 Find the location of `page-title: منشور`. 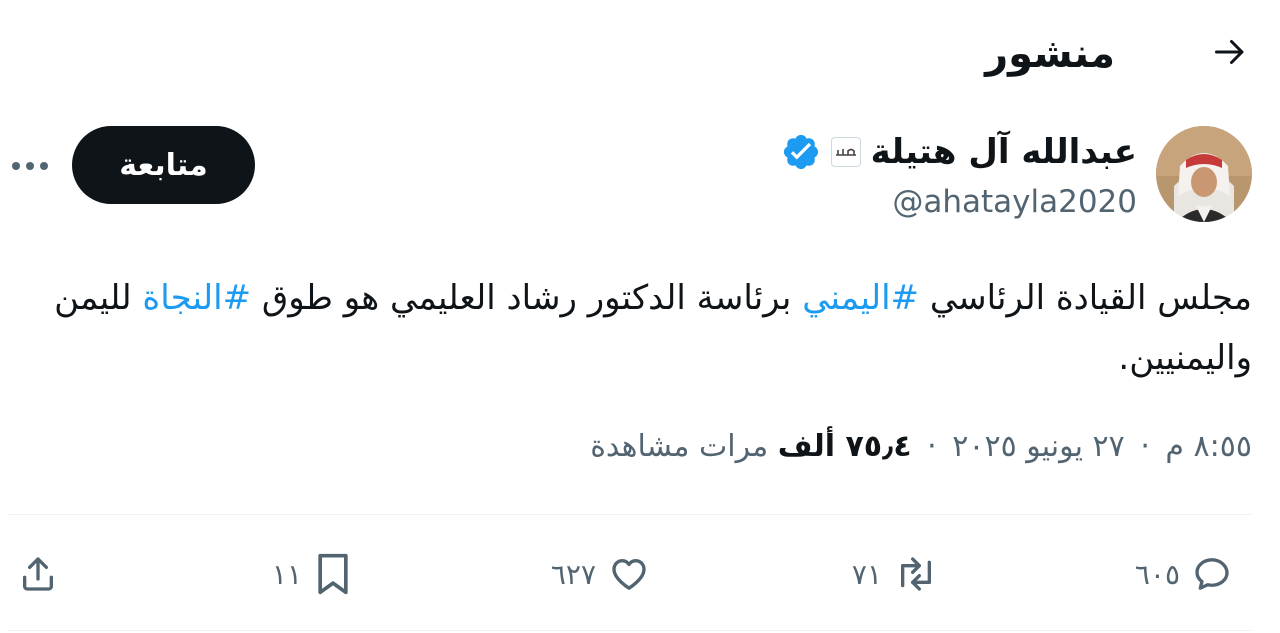

page-title: منشور is located at coordinates (1050, 54).